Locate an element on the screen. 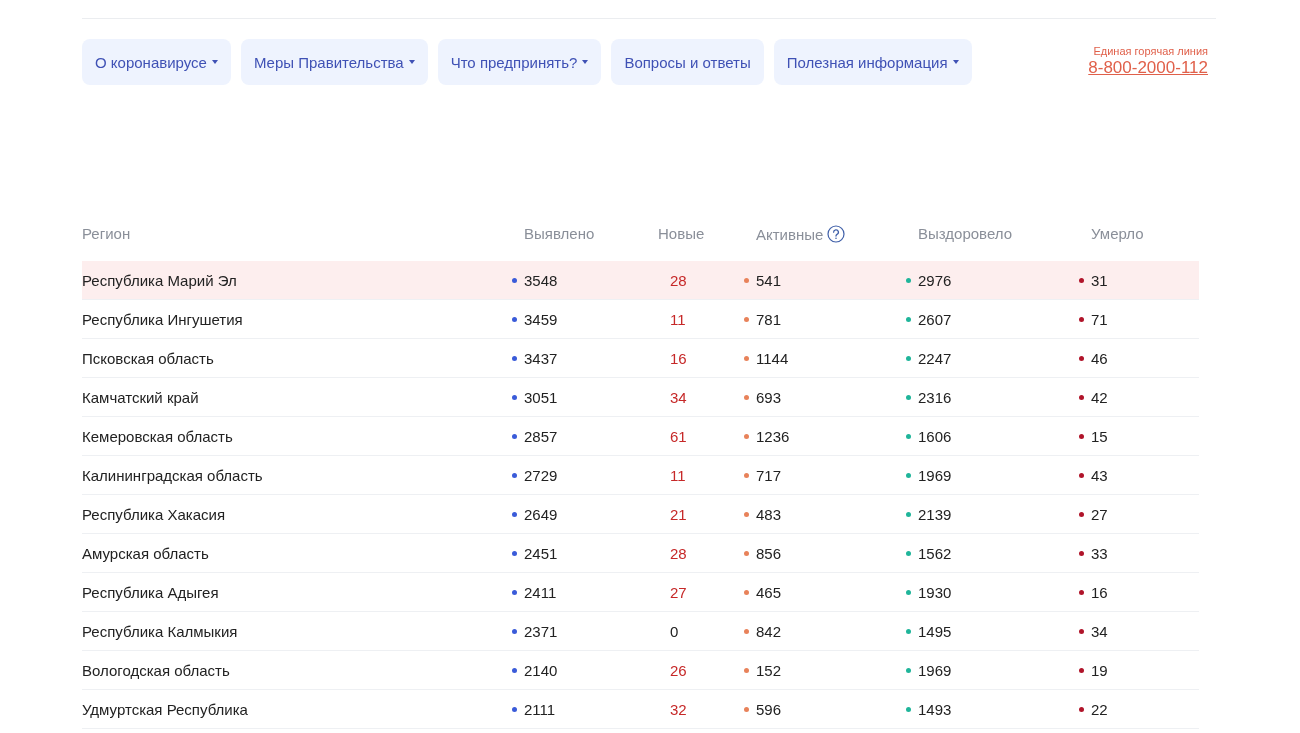  active-count: 1144 is located at coordinates (772, 358).